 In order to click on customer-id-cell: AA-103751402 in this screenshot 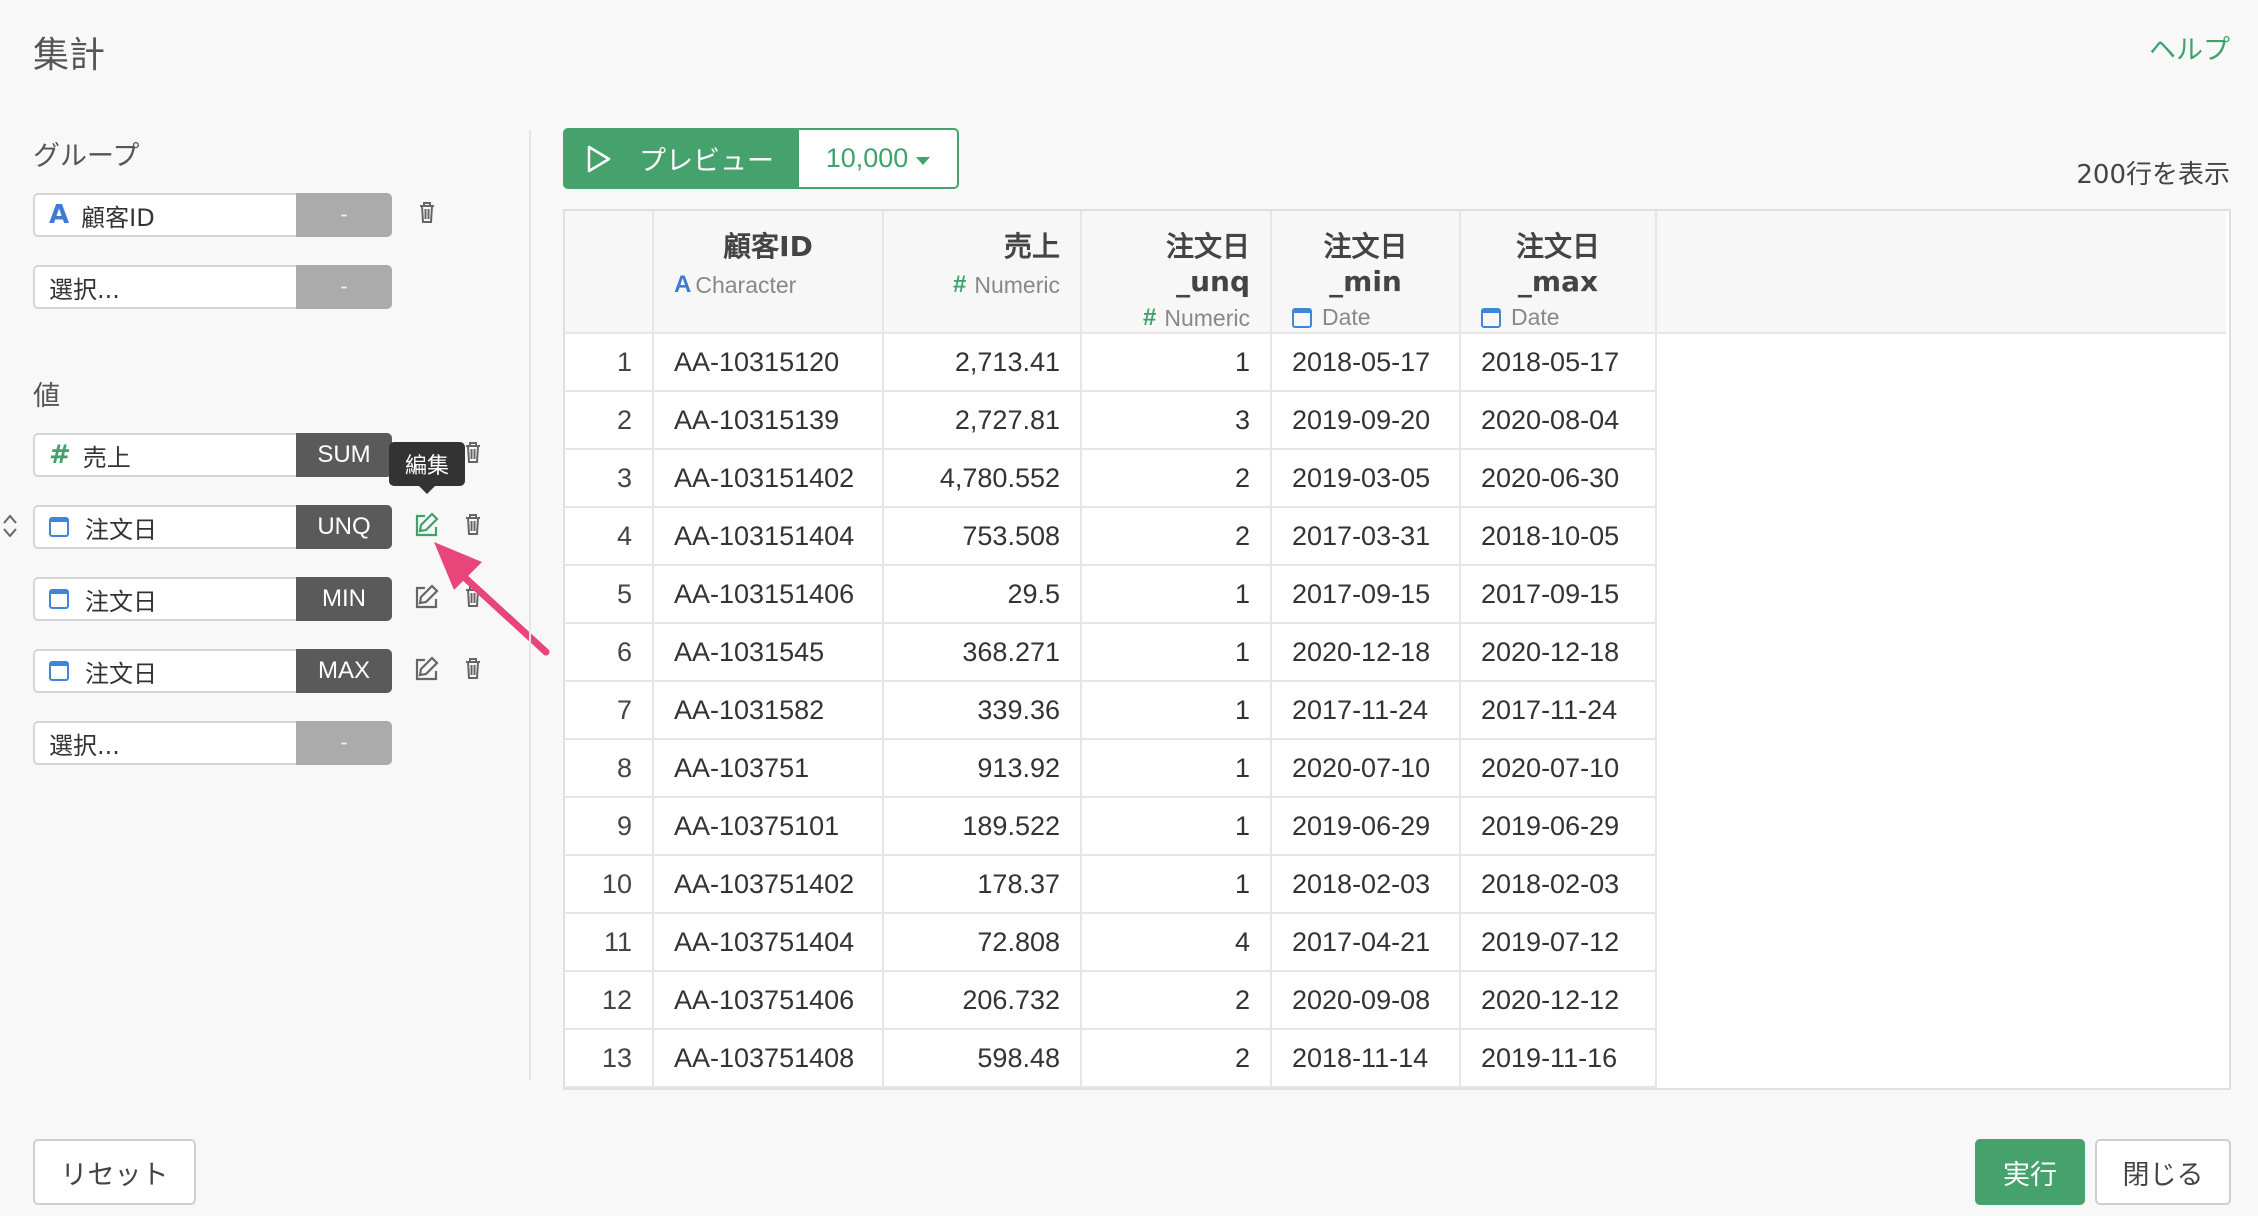, I will do `click(768, 884)`.